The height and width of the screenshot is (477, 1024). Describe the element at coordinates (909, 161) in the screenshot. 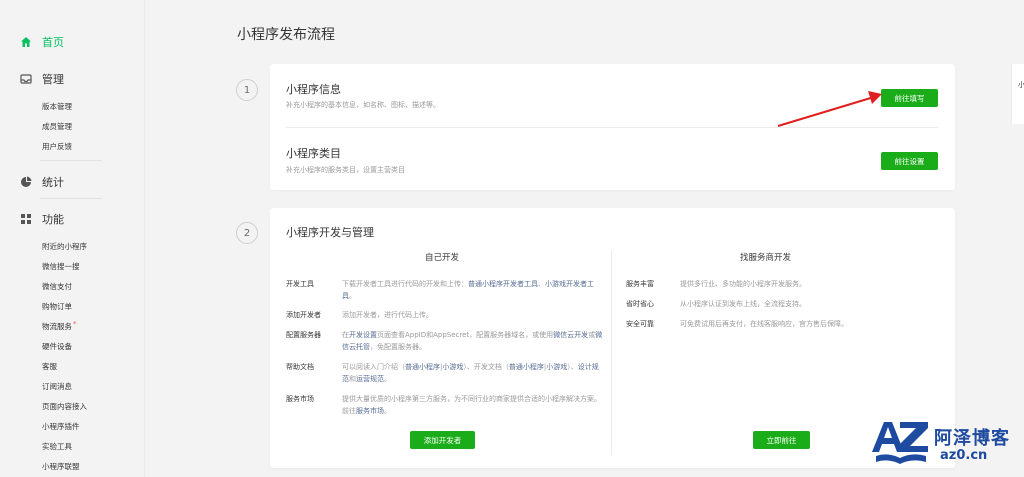

I see `set-category-button: 前往设置` at that location.